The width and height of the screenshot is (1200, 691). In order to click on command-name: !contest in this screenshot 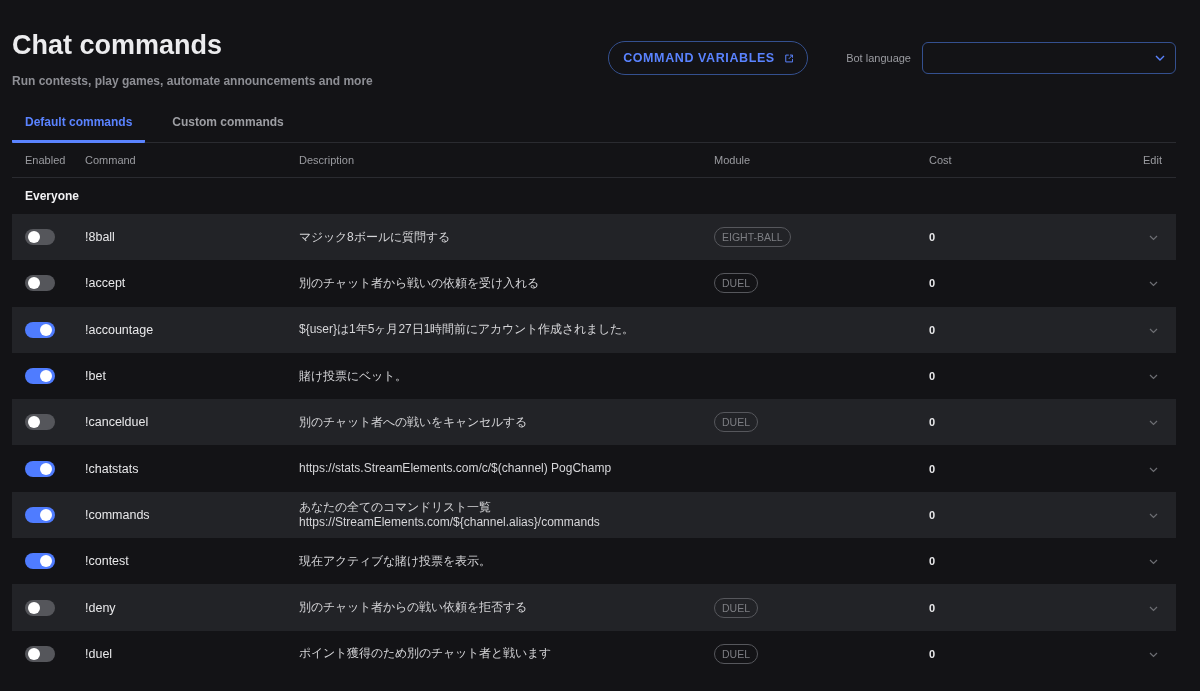, I will do `click(107, 561)`.